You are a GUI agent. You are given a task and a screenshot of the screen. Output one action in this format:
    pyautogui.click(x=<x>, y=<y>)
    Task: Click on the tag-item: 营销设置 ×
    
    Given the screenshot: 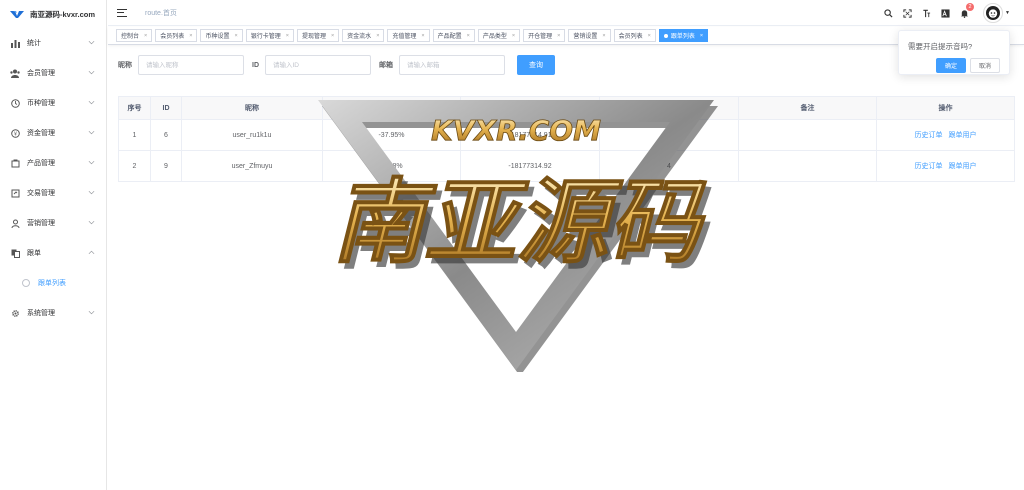 What is the action you would take?
    pyautogui.click(x=589, y=35)
    